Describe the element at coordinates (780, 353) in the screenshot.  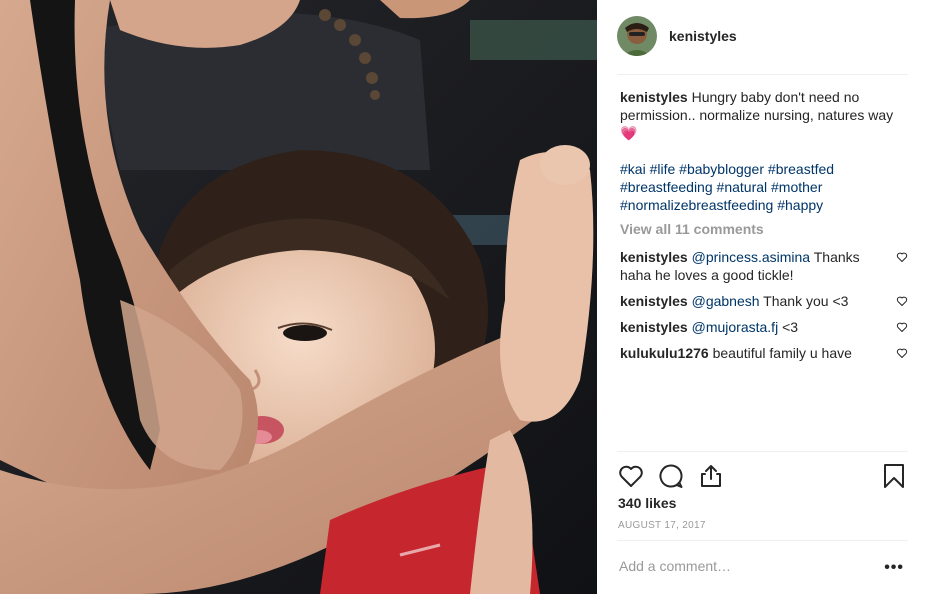
I see `comment-text: beautiful family u have` at that location.